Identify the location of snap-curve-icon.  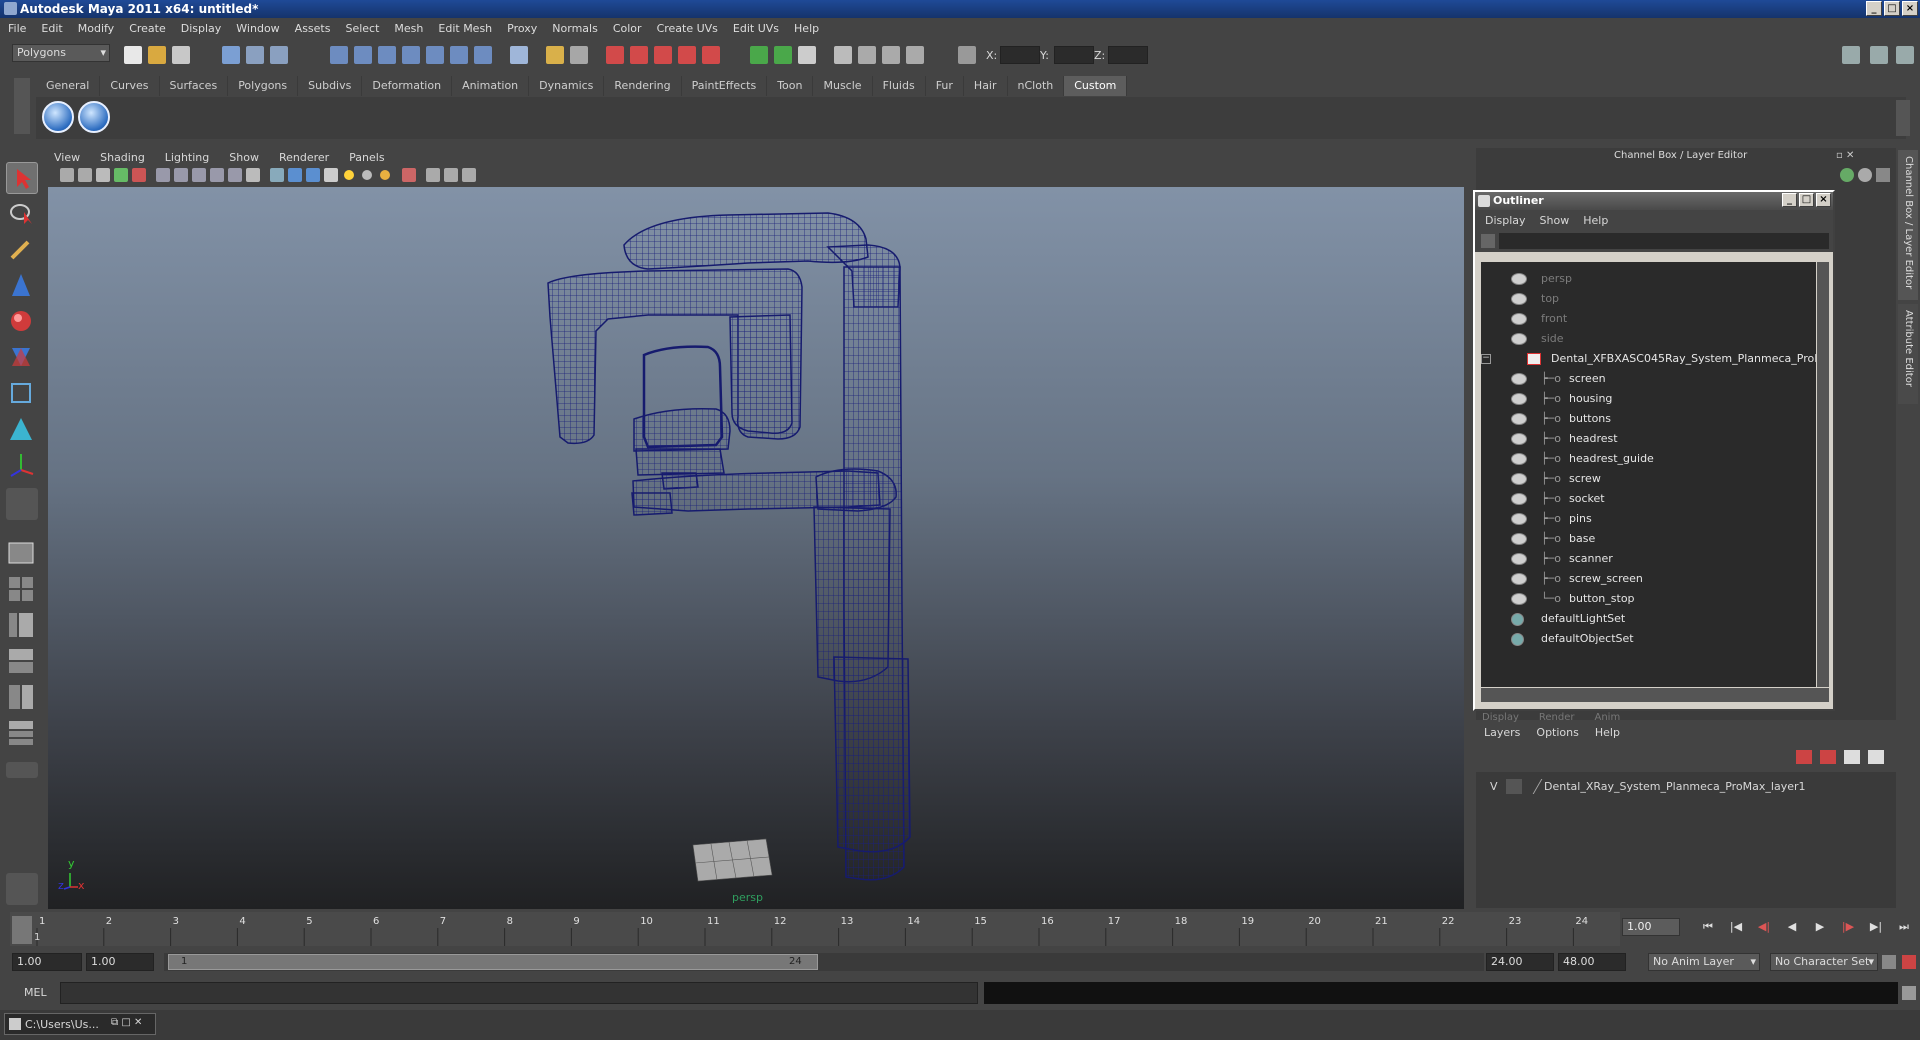
(363, 55).